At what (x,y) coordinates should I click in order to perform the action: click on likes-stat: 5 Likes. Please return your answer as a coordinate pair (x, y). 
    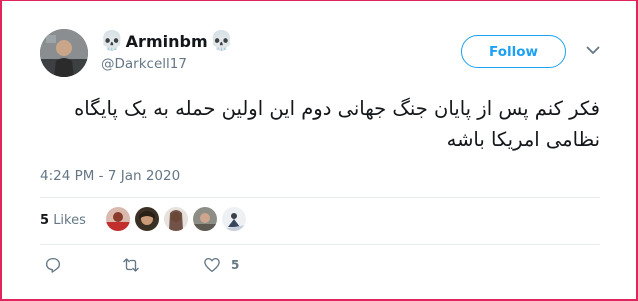
    Looking at the image, I should click on (63, 220).